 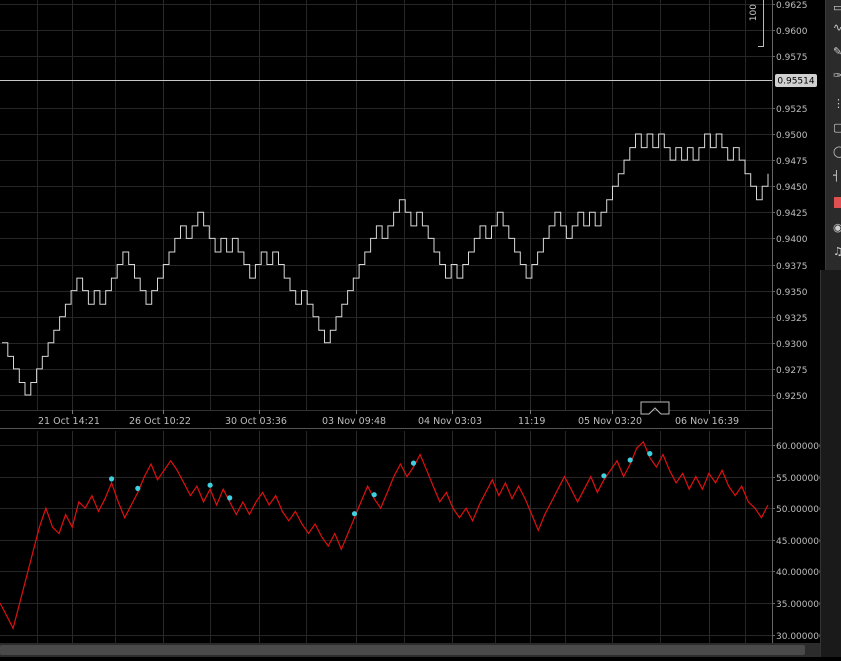 I want to click on y-tick-label: 0.9375, so click(x=792, y=267).